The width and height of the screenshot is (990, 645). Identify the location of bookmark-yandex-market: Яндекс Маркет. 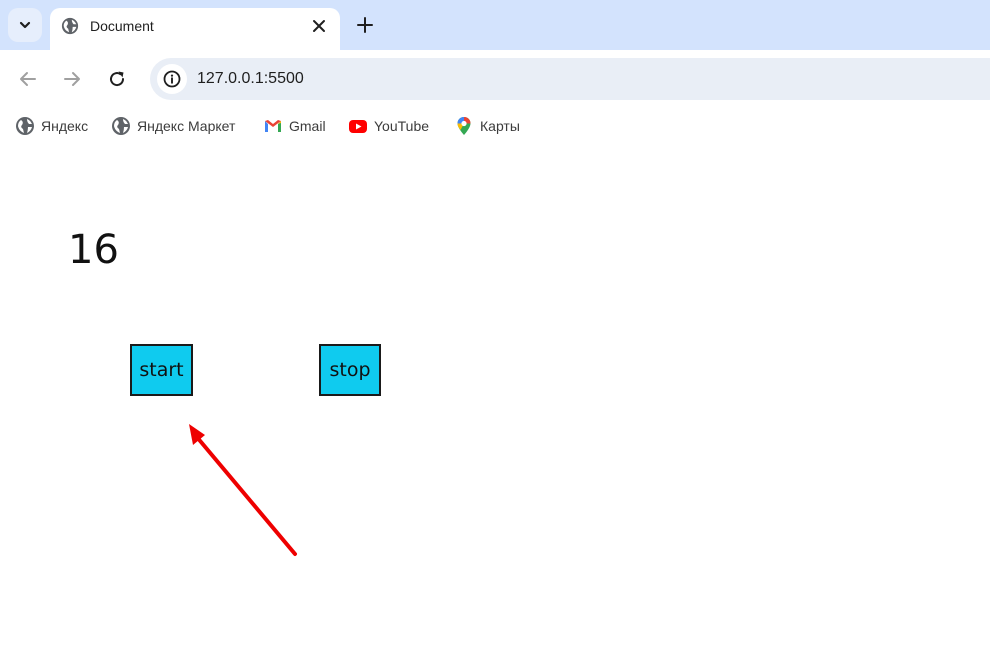
(173, 126).